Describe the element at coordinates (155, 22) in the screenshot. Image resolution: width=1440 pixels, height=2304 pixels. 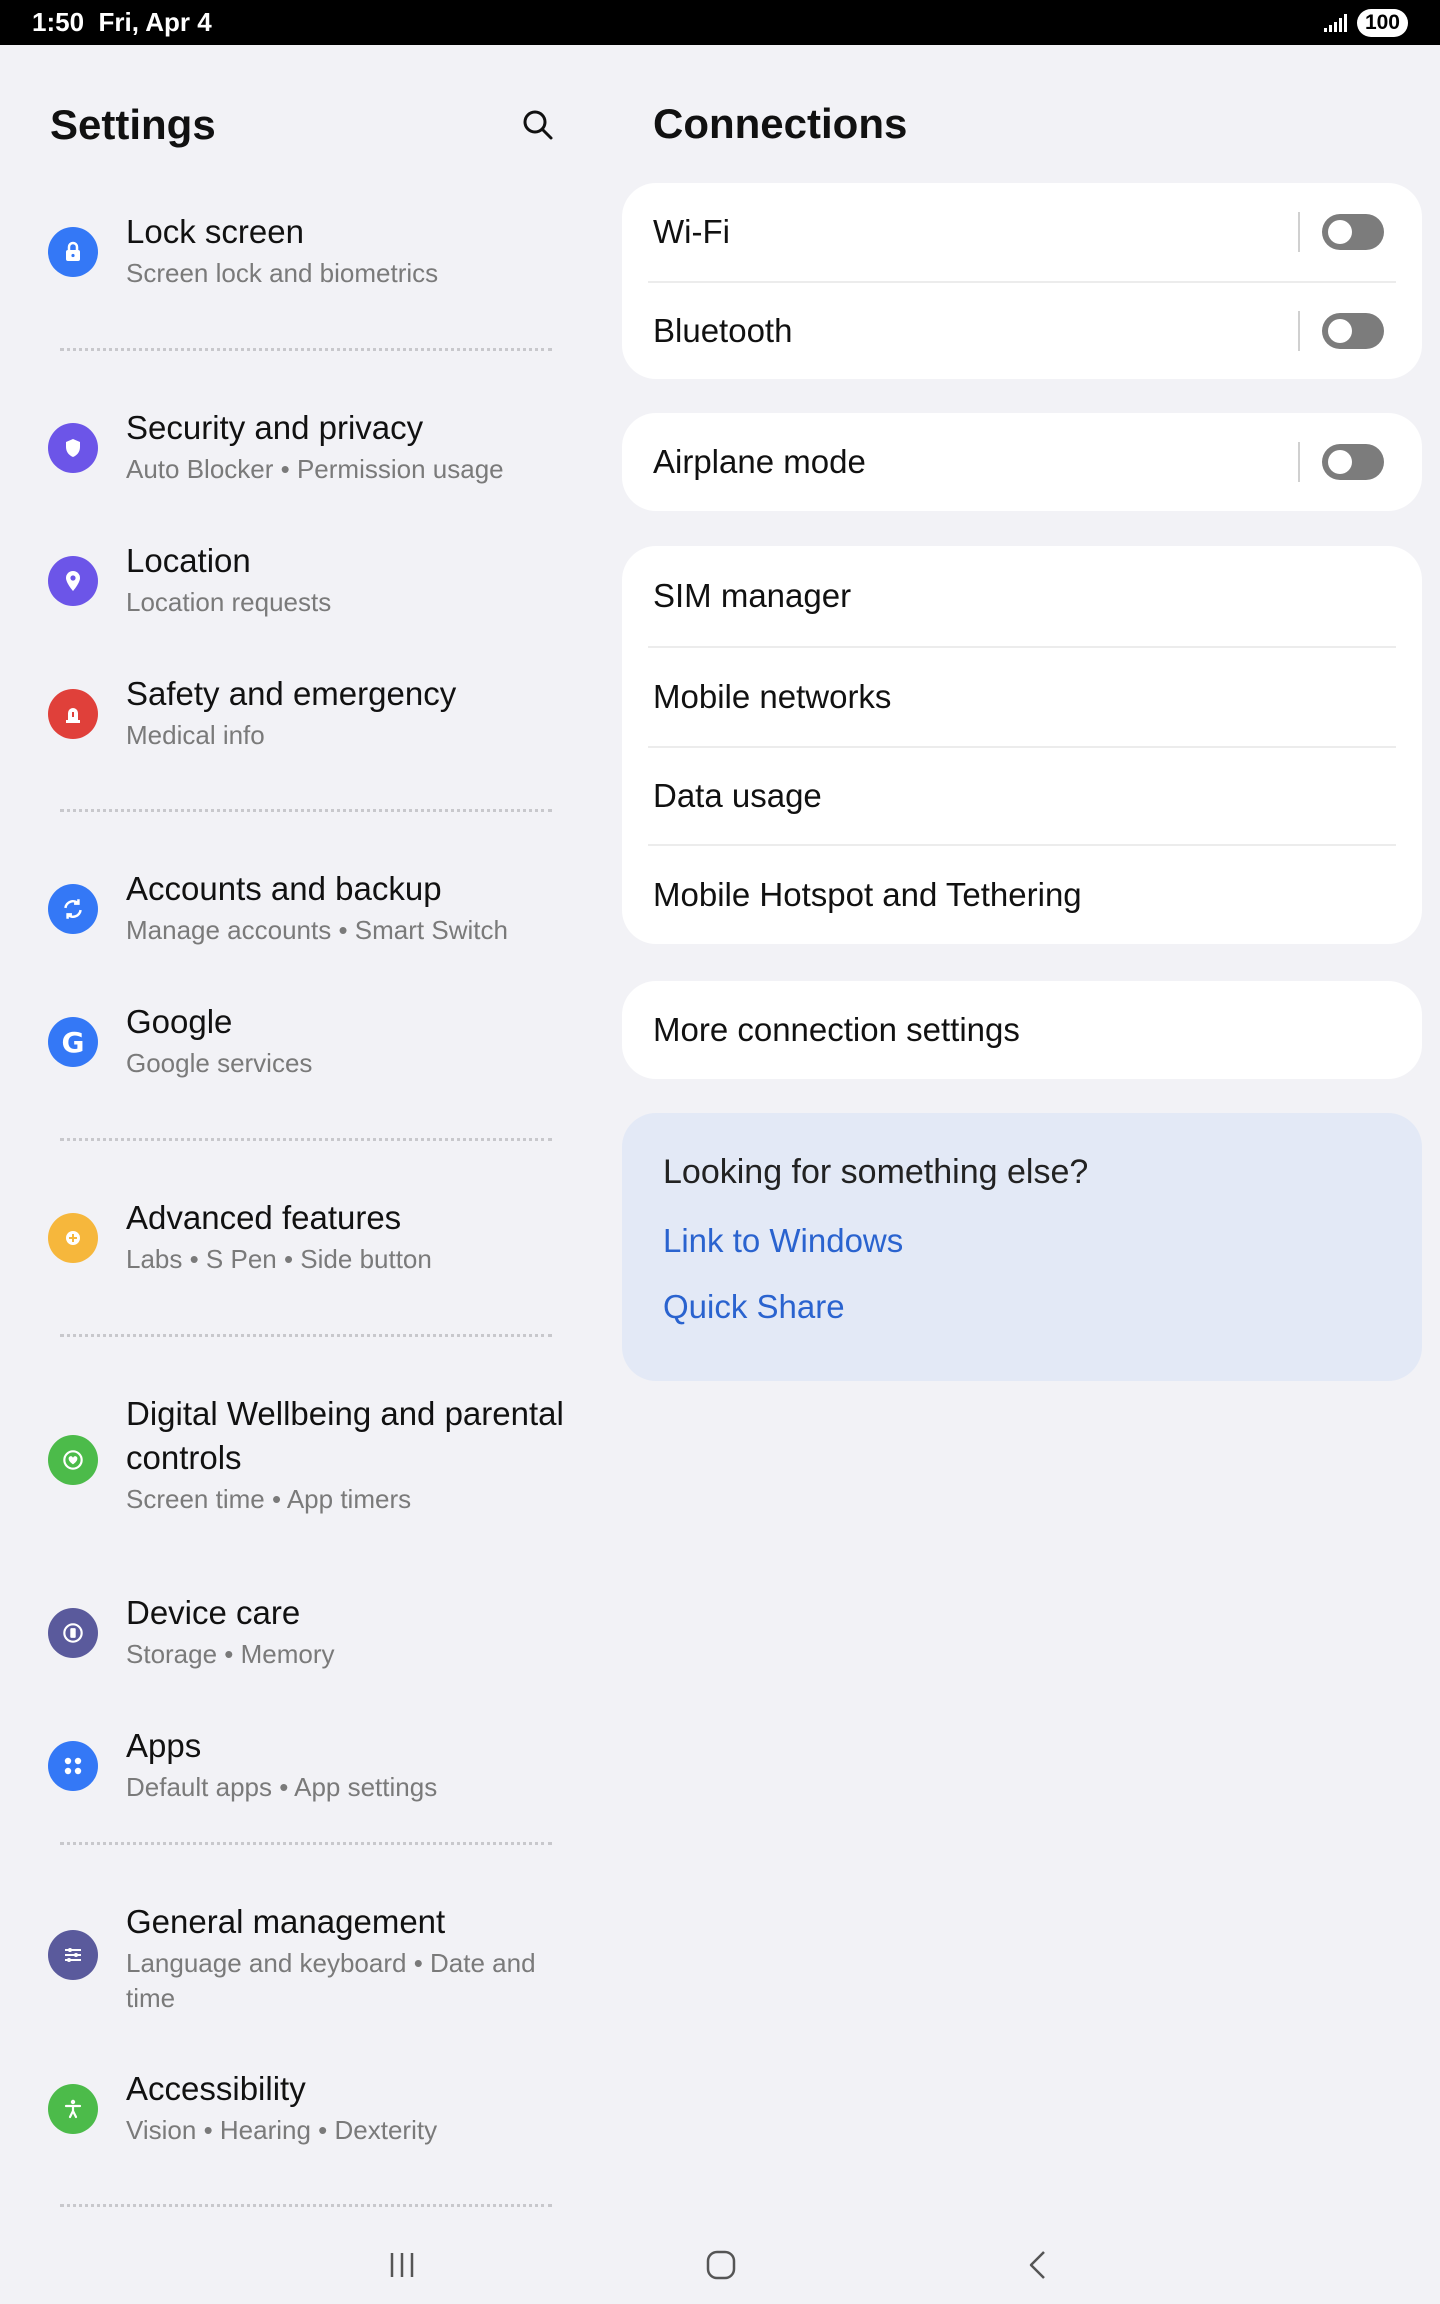
I see `status-date: Fri, Apr 4` at that location.